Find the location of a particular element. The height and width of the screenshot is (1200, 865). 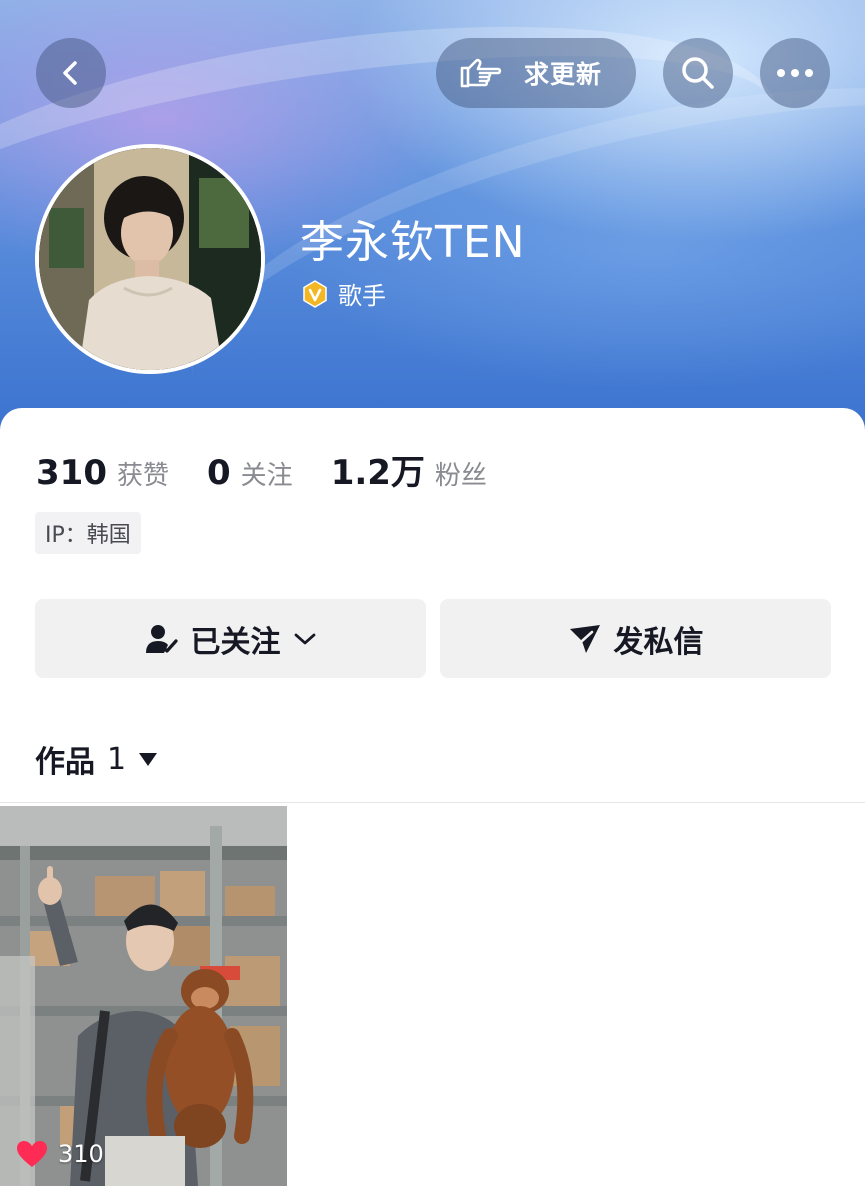

pointing-hand-icon is located at coordinates (481, 73).